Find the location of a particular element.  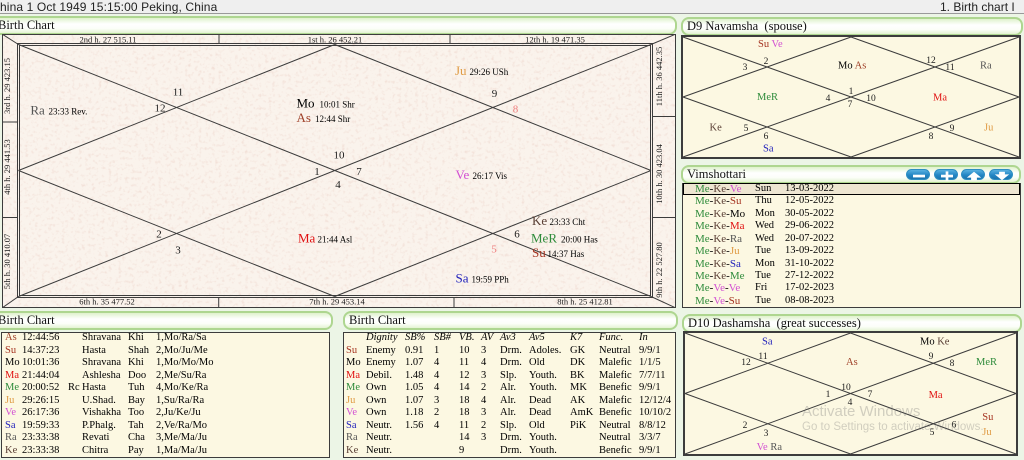

svg-text: 9th h. 22 527.80 is located at coordinates (659, 270).